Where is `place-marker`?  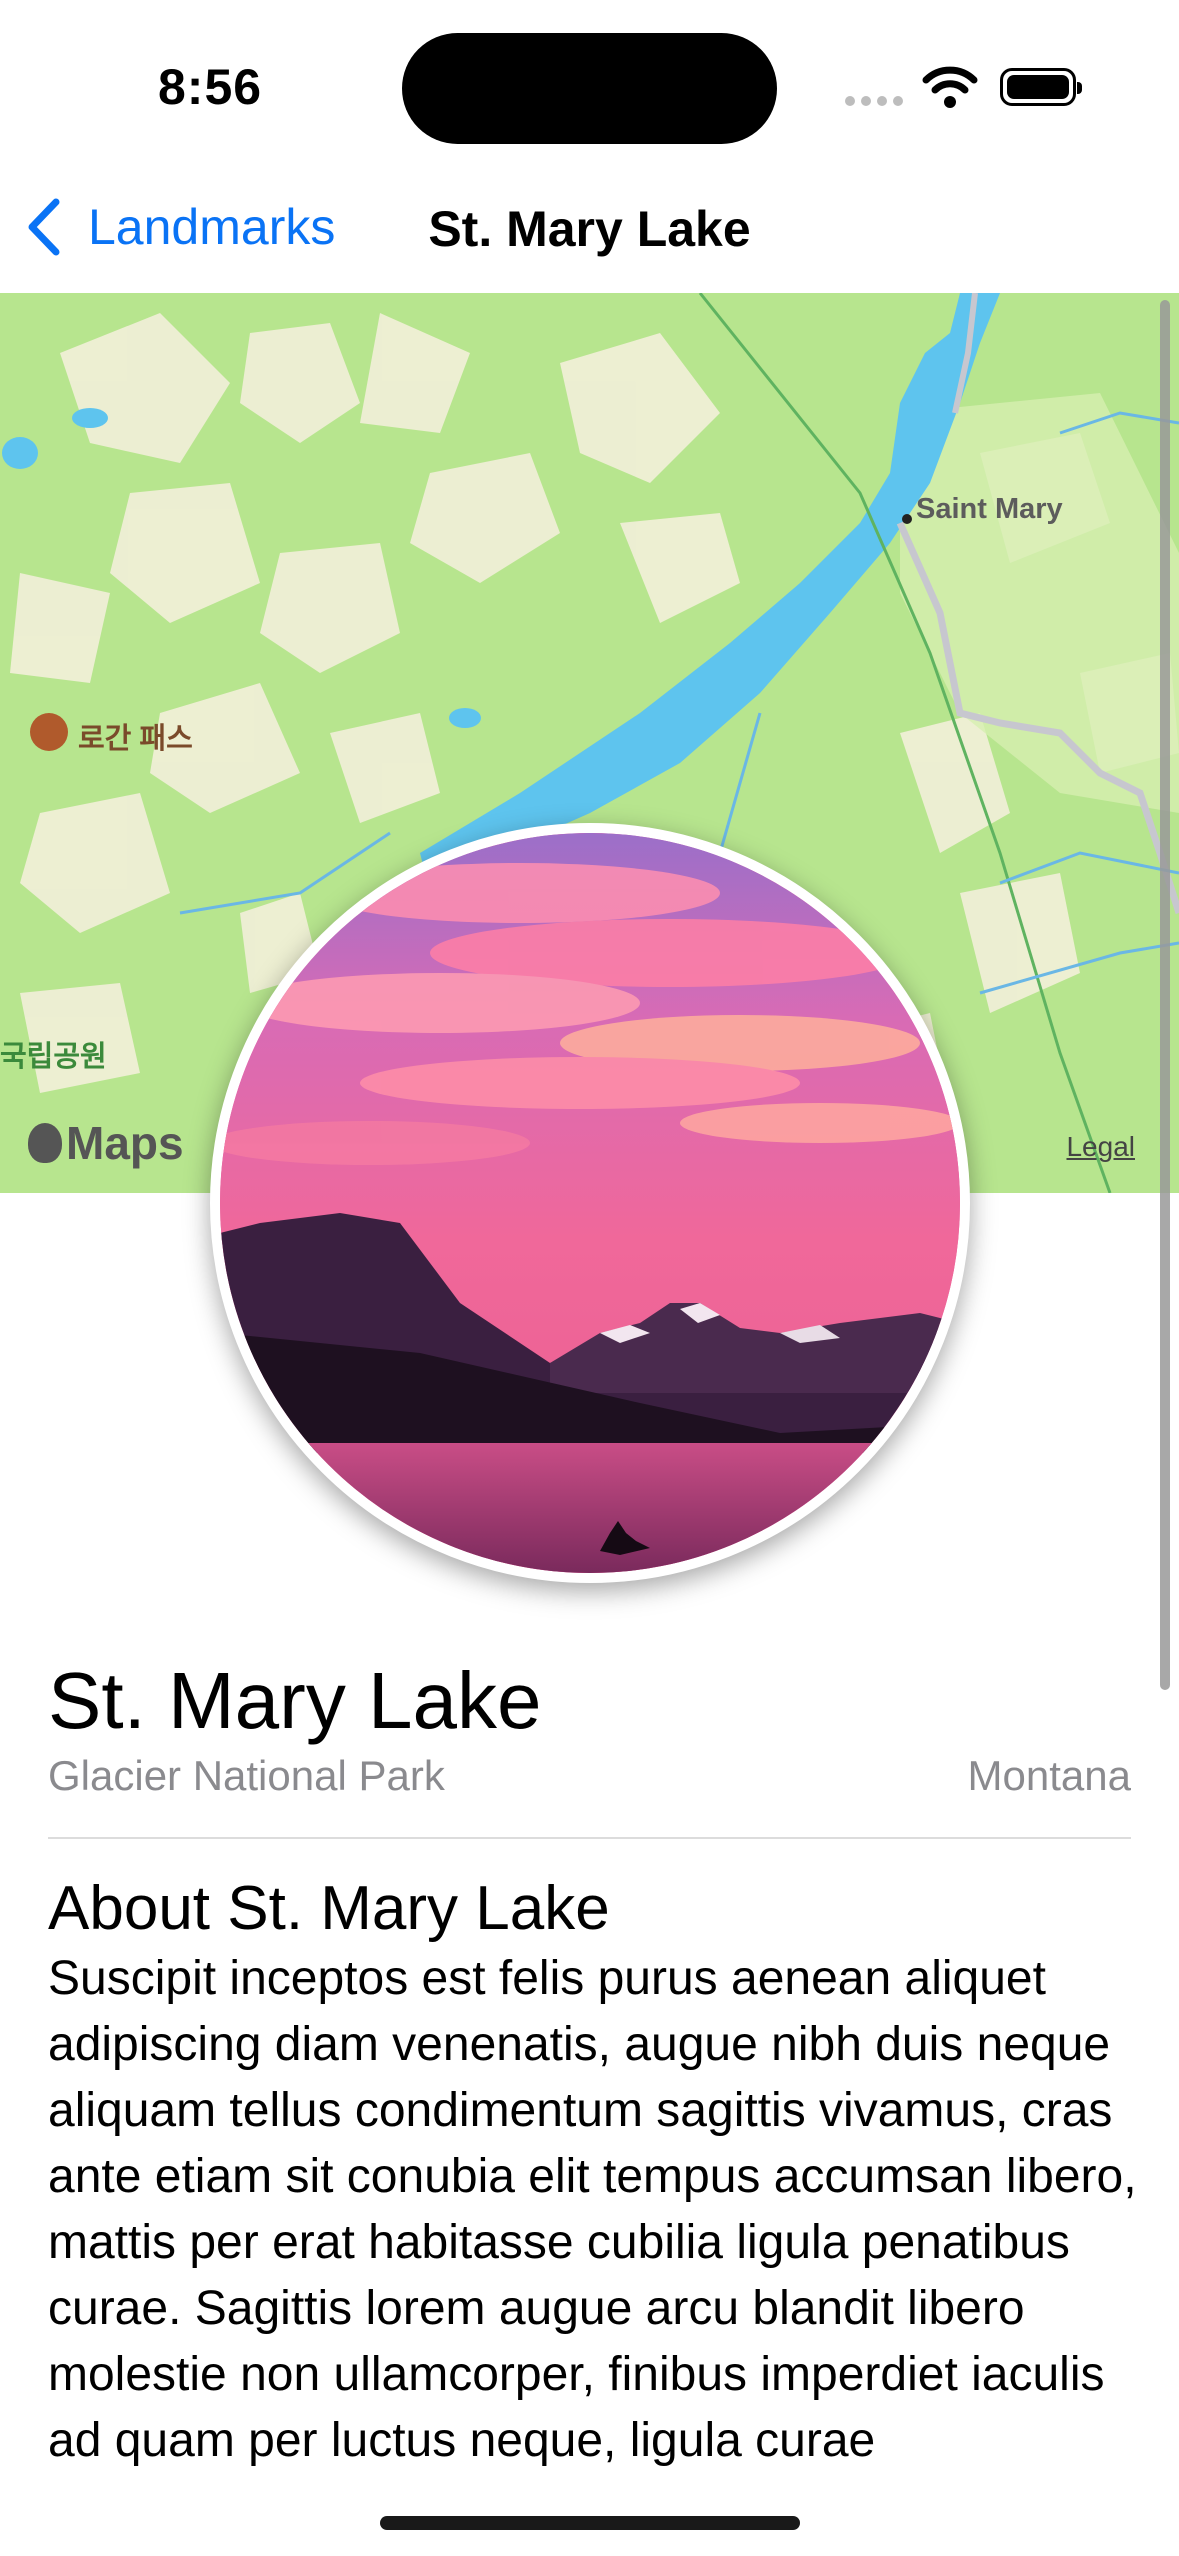
place-marker is located at coordinates (907, 519).